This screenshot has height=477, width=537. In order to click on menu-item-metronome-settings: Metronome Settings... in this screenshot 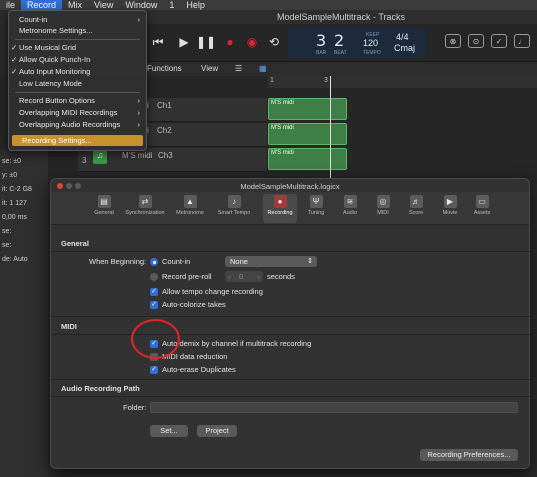, I will do `click(77, 30)`.